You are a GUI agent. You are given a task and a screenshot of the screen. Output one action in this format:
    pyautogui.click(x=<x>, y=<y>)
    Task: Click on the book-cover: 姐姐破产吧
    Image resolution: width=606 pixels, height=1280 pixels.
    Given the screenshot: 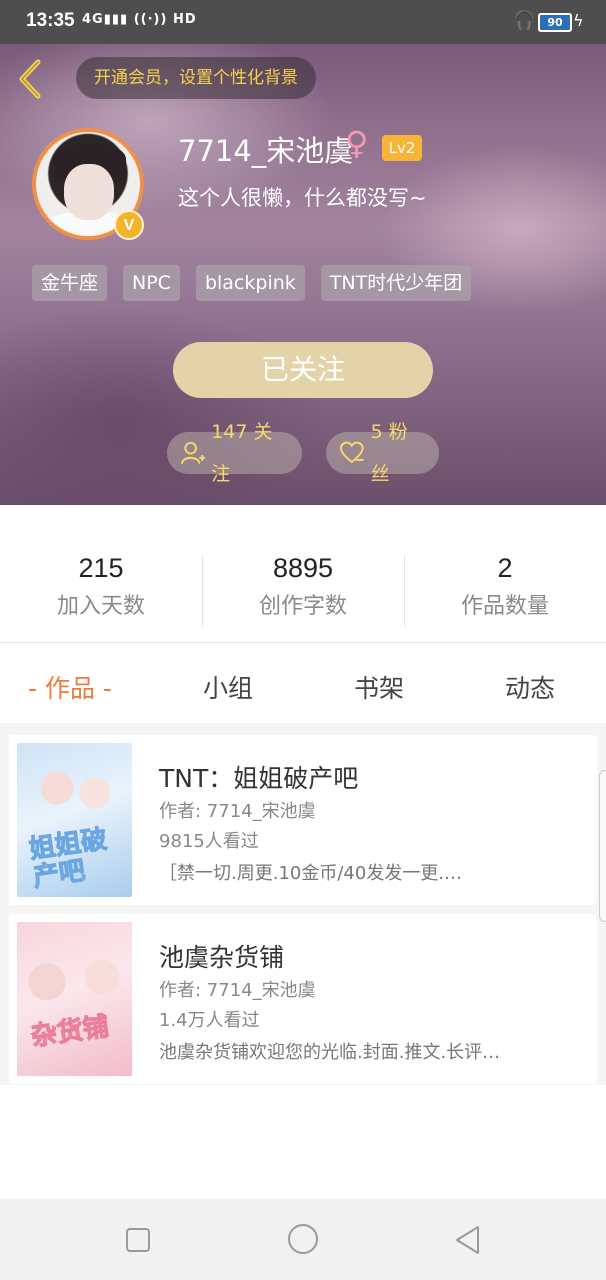 What is the action you would take?
    pyautogui.click(x=74, y=820)
    